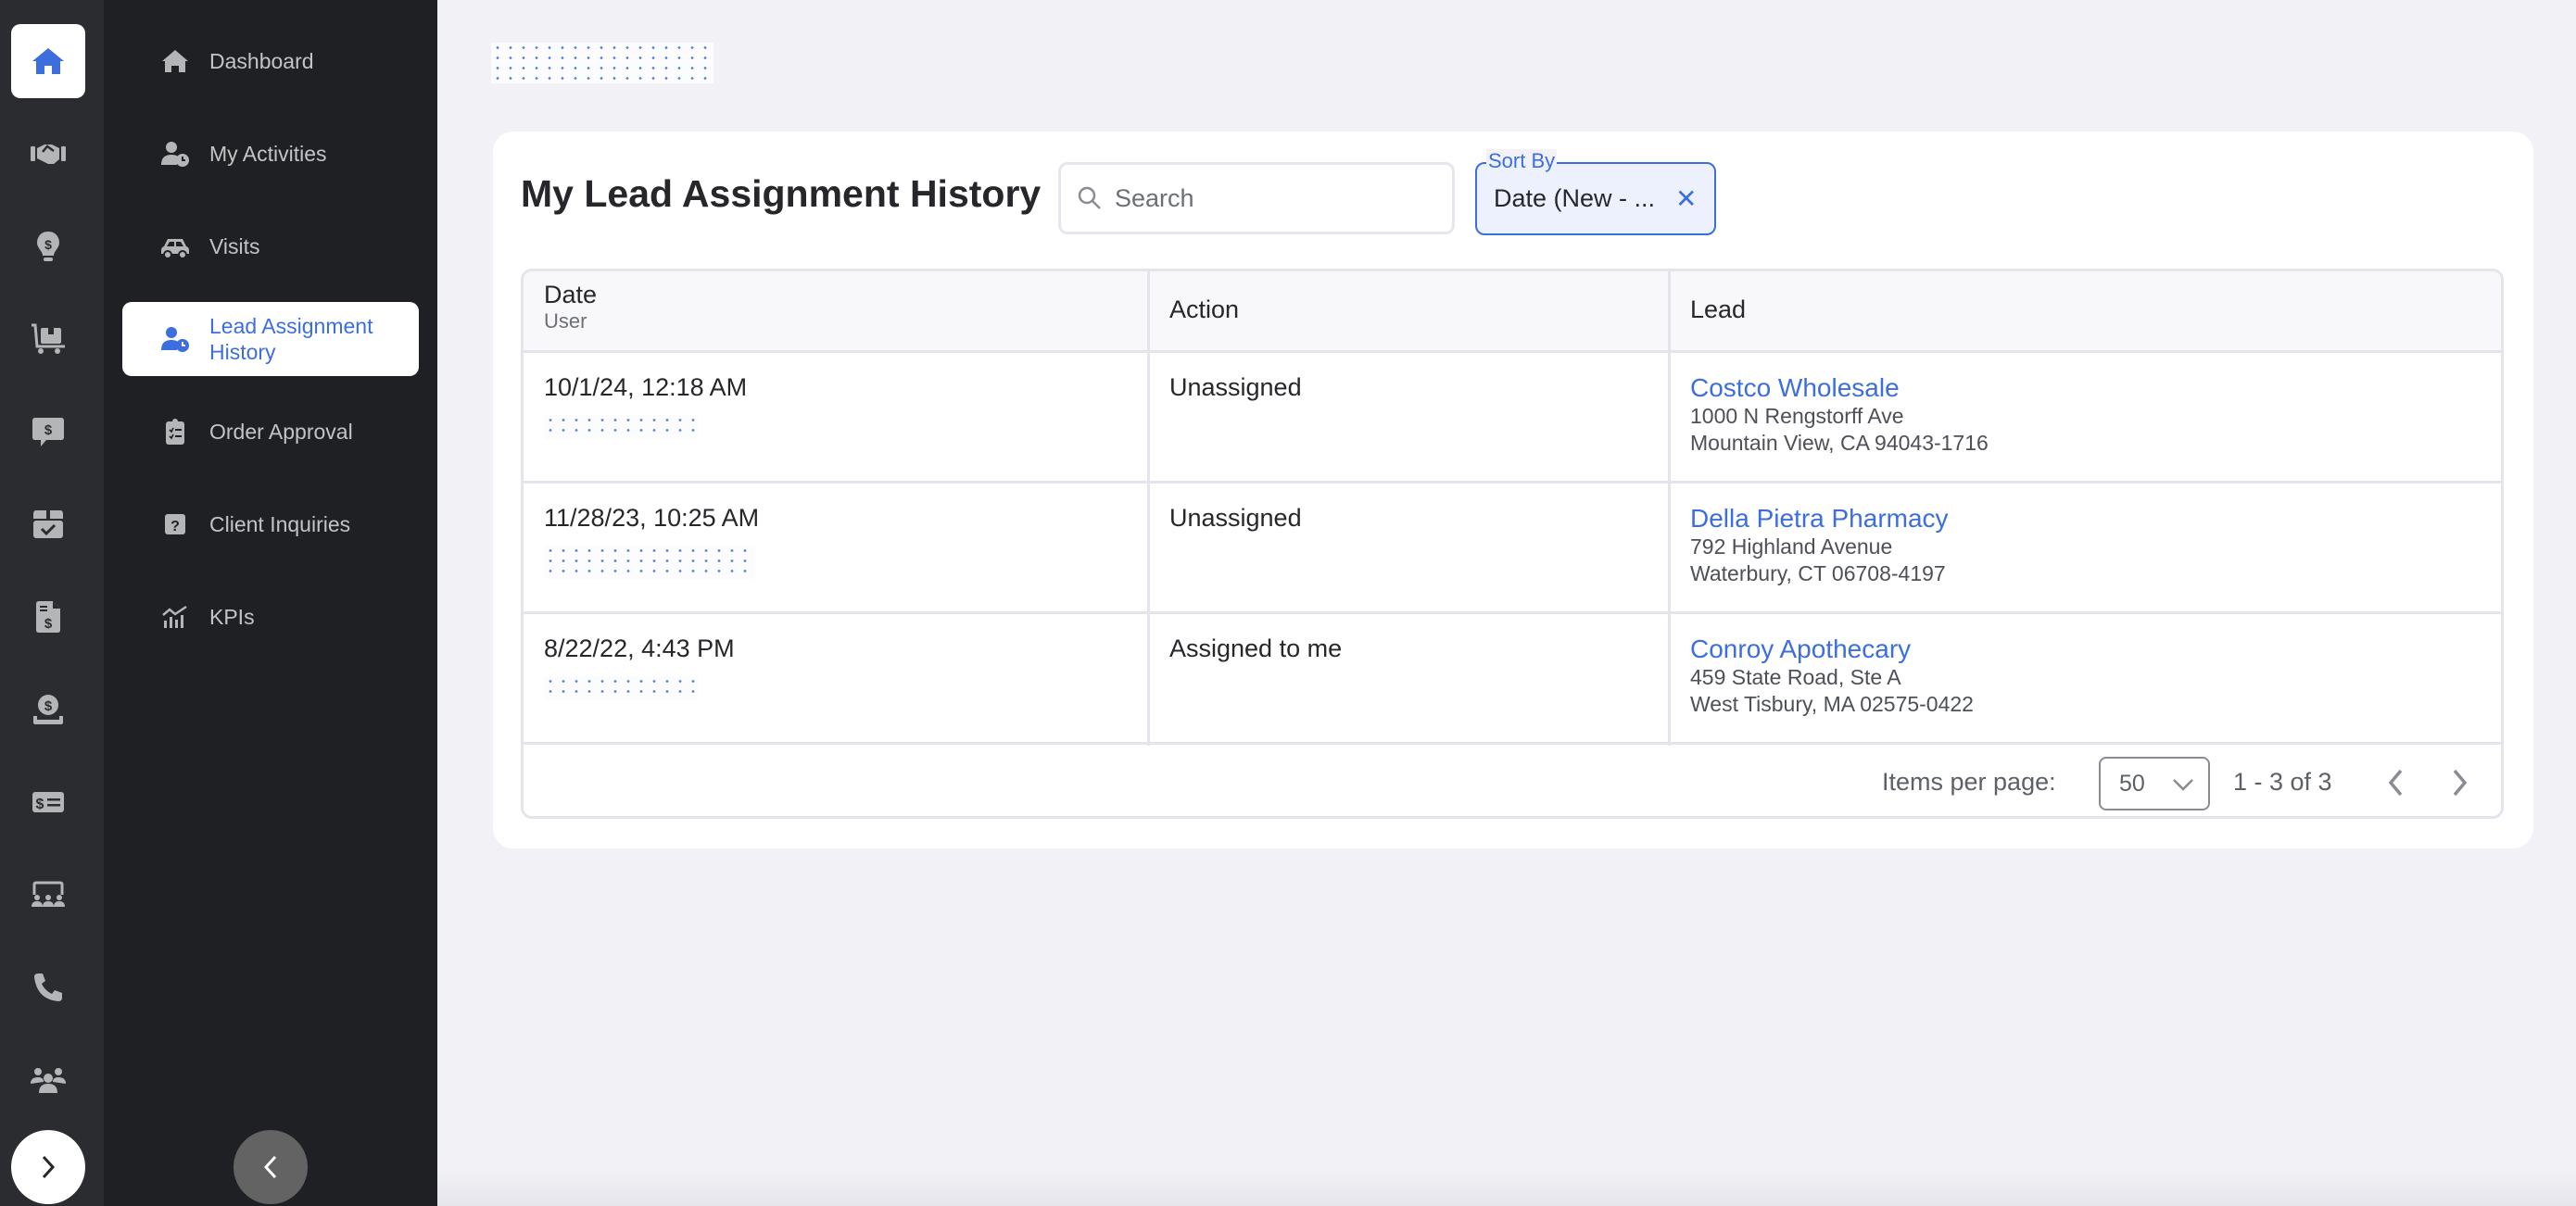 This screenshot has height=1206, width=2576. Describe the element at coordinates (1792, 546) in the screenshot. I see `lead-address-line1: 792 Highland Avenue` at that location.